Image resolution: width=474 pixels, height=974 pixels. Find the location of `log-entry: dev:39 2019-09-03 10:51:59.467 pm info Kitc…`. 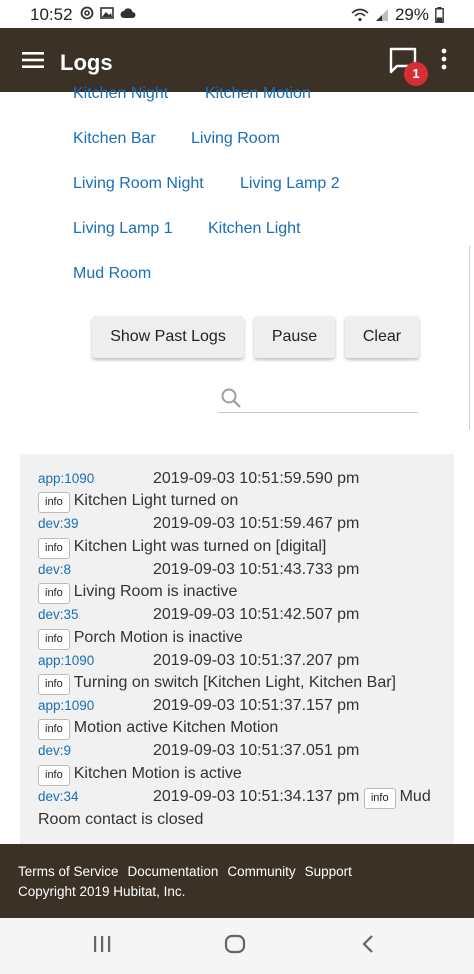

log-entry: dev:39 2019-09-03 10:51:59.467 pm info Kitc… is located at coordinates (237, 536).